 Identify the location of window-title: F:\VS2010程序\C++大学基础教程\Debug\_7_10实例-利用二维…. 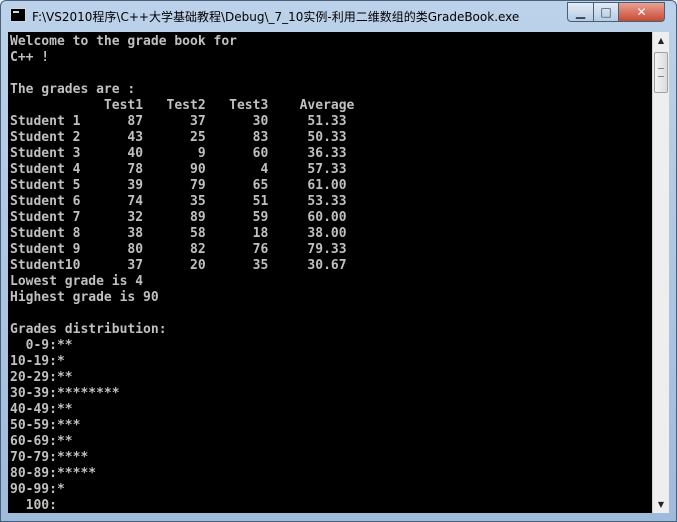
(276, 17).